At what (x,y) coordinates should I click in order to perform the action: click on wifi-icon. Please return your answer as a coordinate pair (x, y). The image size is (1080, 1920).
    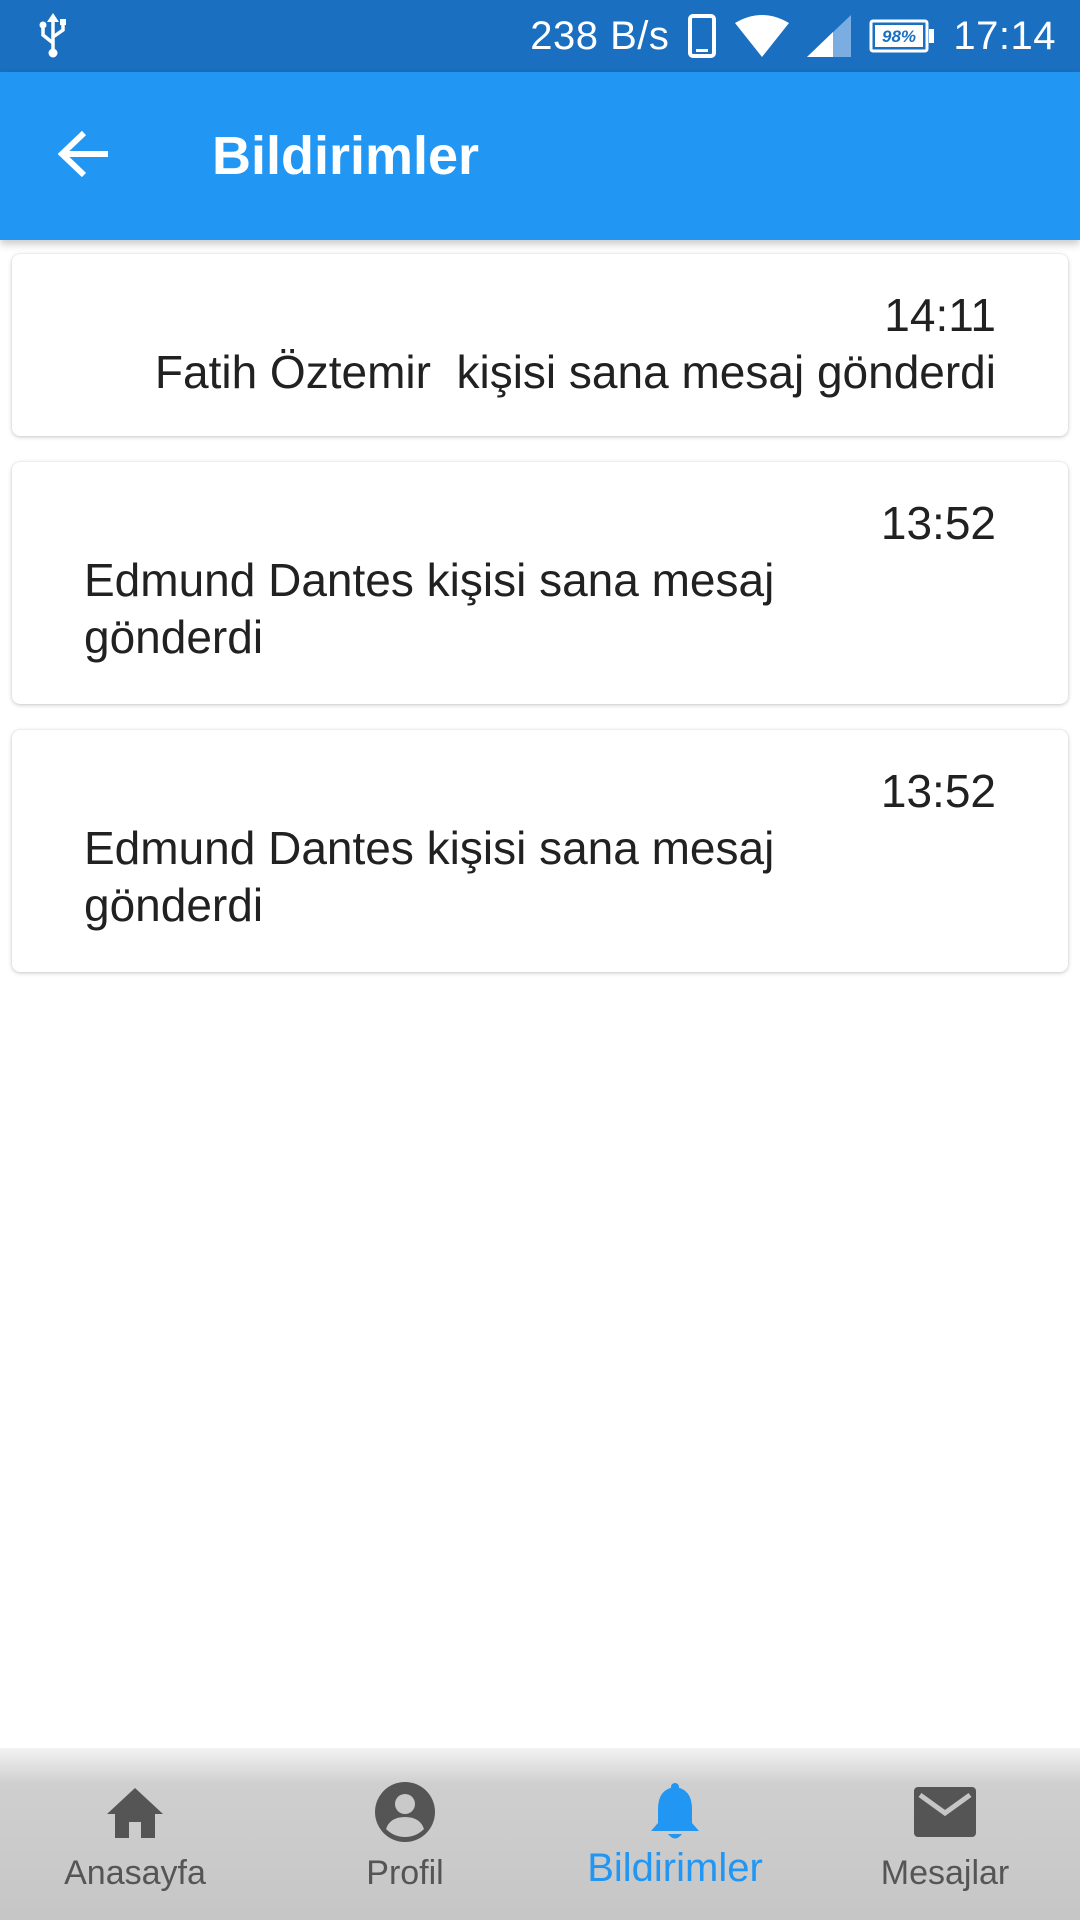
    Looking at the image, I should click on (762, 36).